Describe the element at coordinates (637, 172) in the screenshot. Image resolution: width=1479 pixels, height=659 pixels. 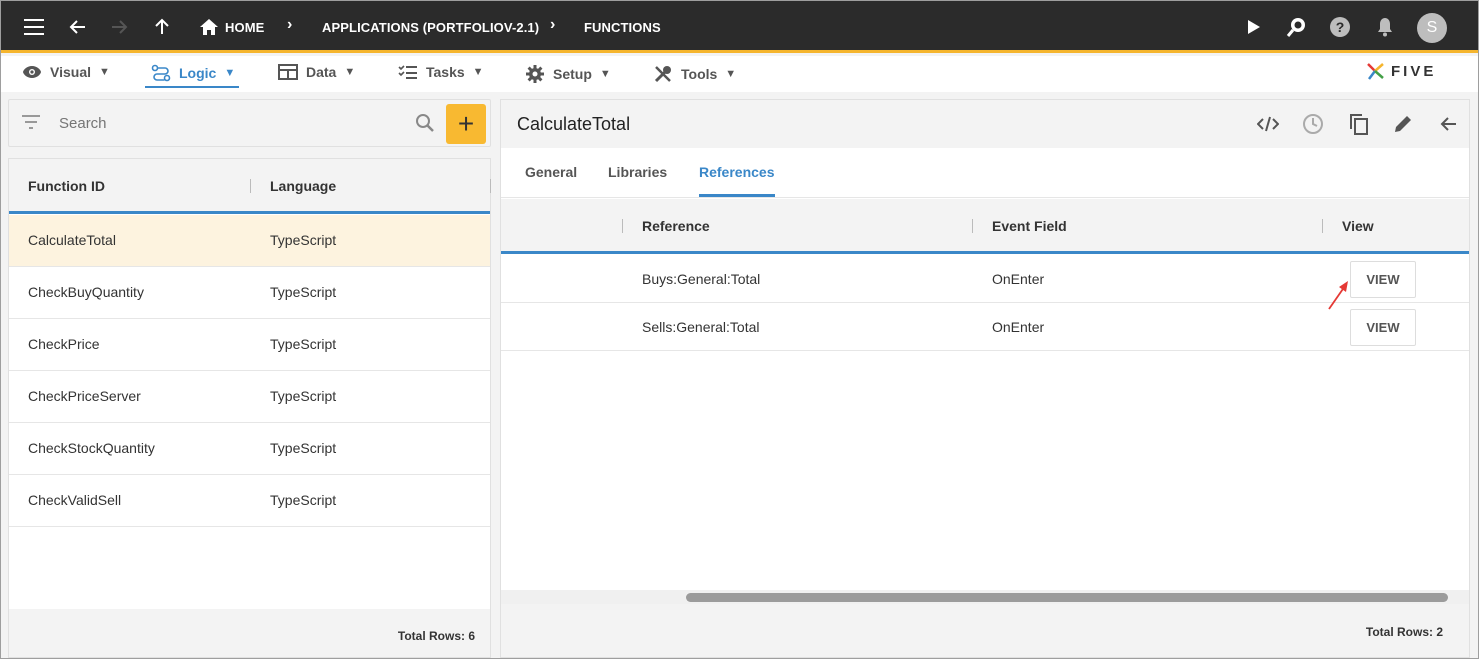
I see `tab-libraries: Libraries` at that location.